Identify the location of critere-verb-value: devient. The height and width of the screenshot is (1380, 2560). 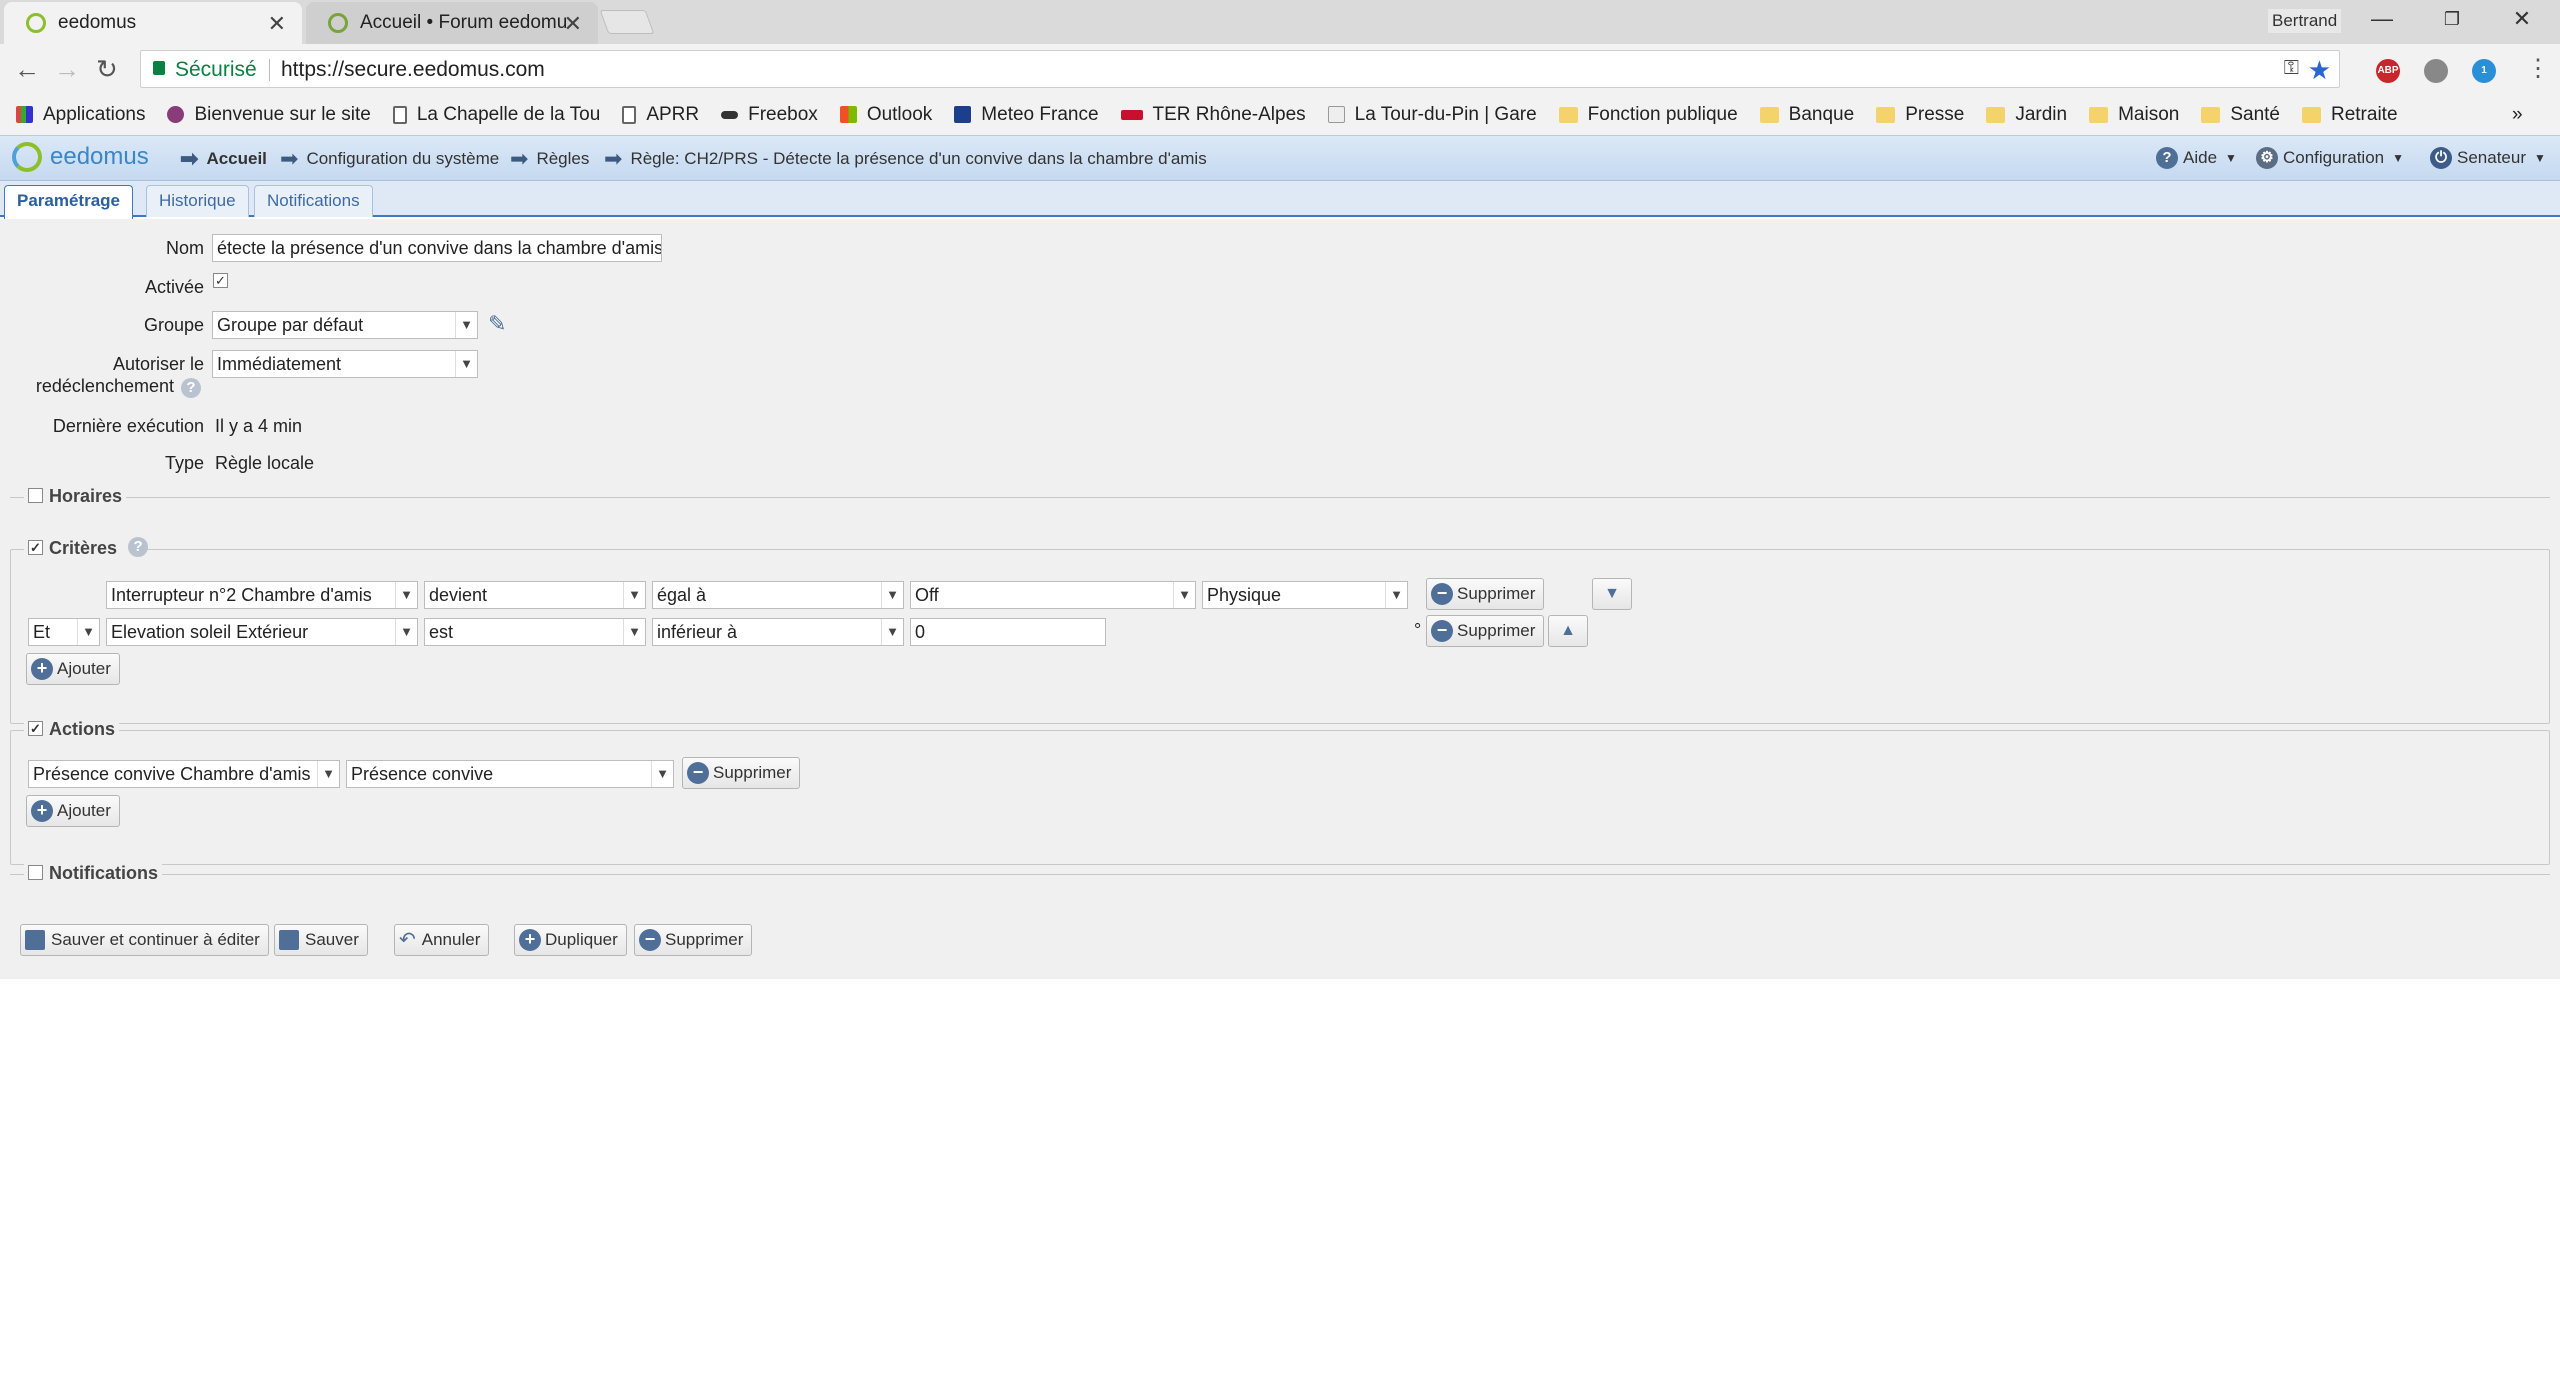
(458, 595).